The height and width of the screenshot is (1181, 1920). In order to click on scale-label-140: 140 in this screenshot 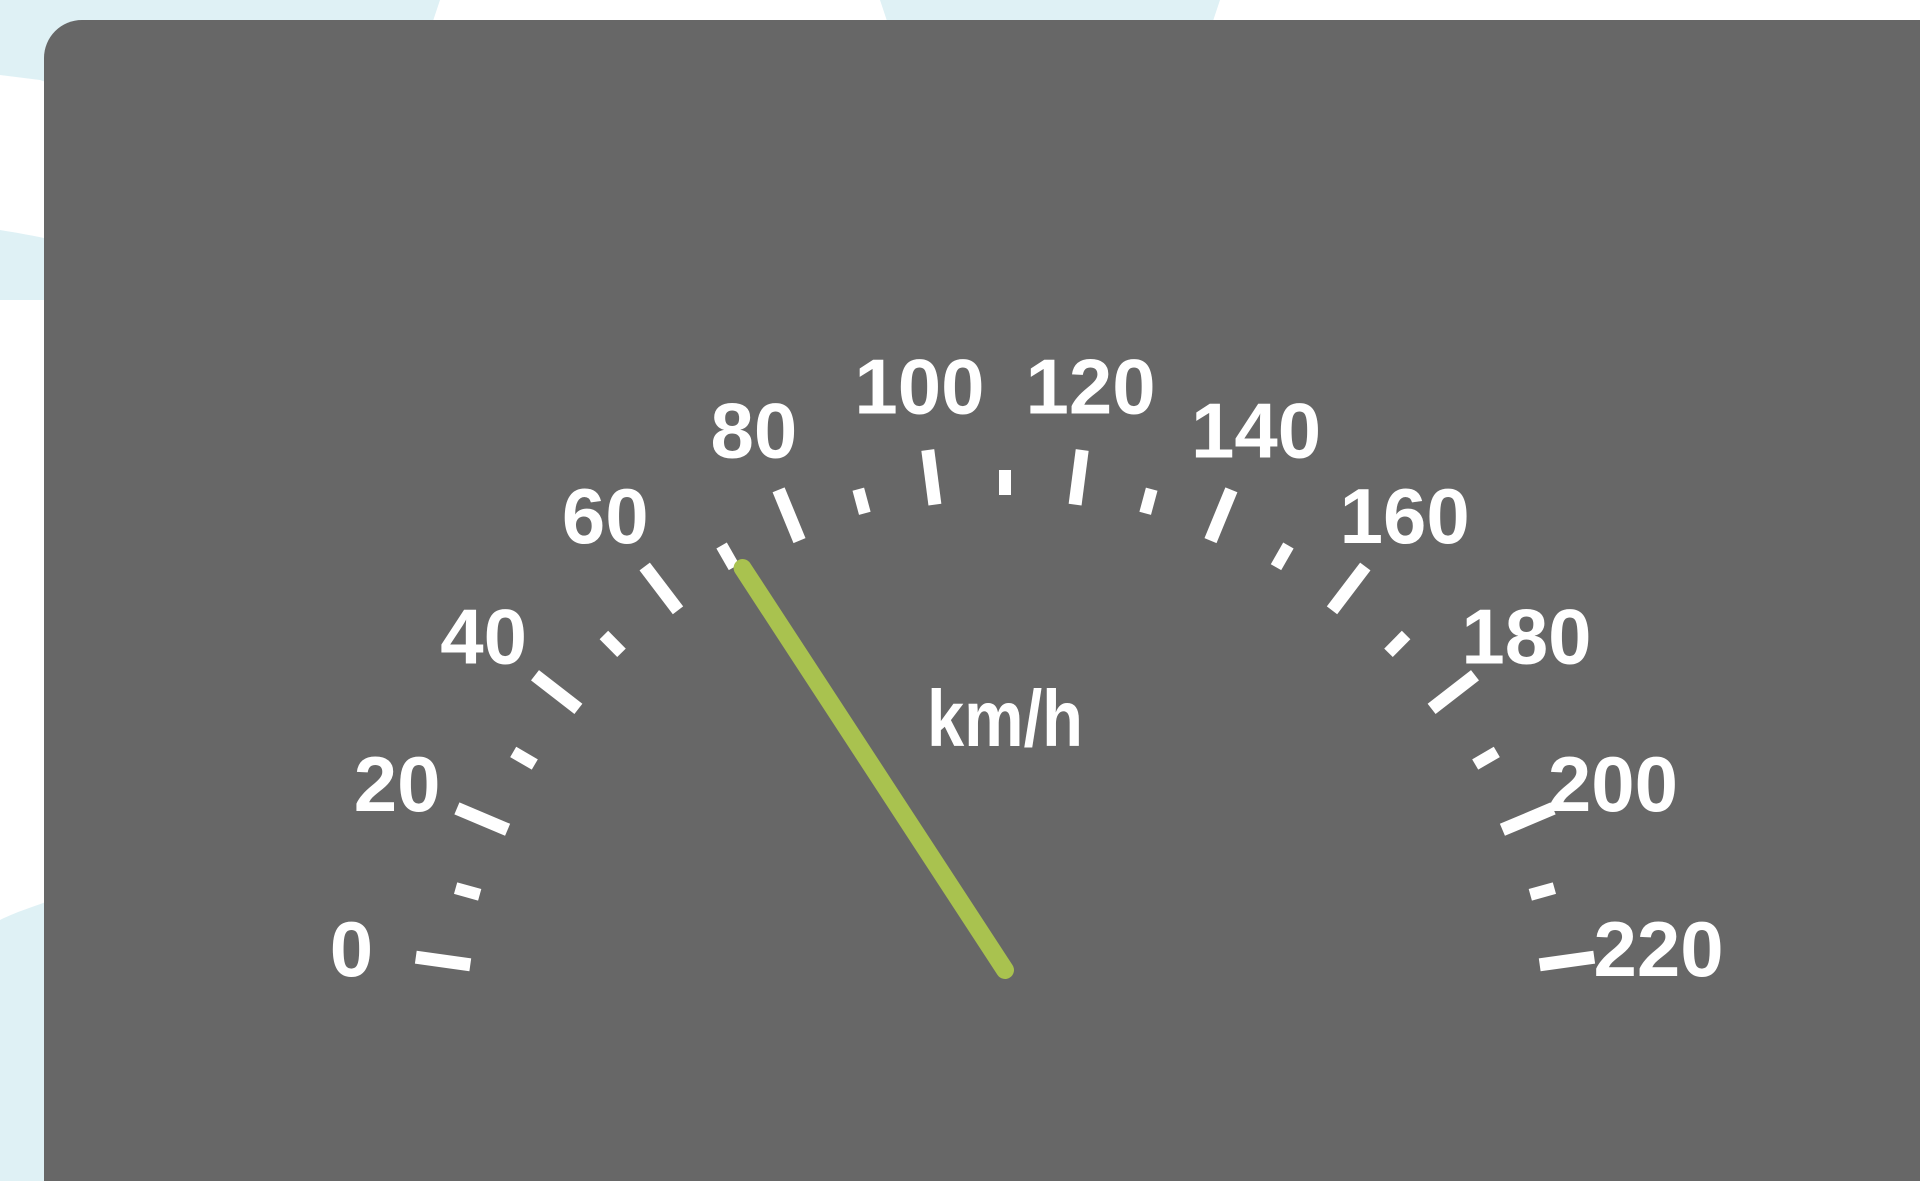, I will do `click(1256, 431)`.